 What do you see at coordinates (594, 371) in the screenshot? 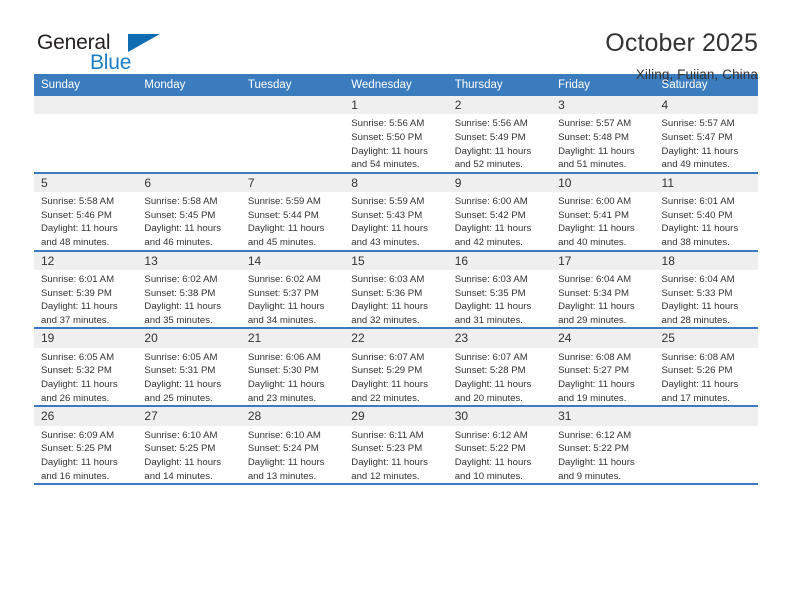
I see `sunset-text: Sunset: 5:27 PM` at bounding box center [594, 371].